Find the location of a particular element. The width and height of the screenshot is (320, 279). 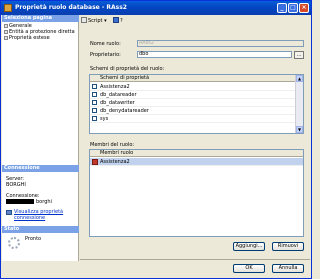

connection-properties-icon is located at coordinates (9, 212).